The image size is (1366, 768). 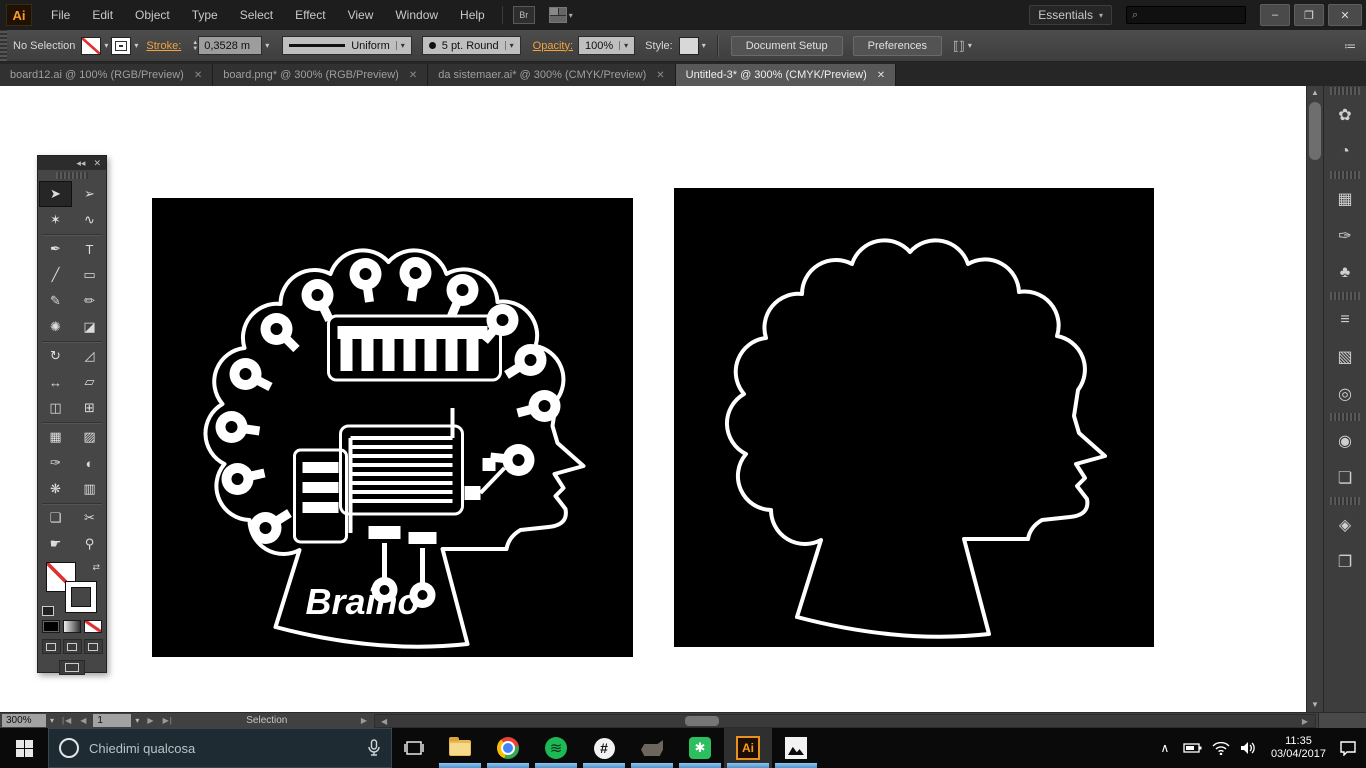 I want to click on scroll-down-icon: ▼, so click(x=1315, y=705).